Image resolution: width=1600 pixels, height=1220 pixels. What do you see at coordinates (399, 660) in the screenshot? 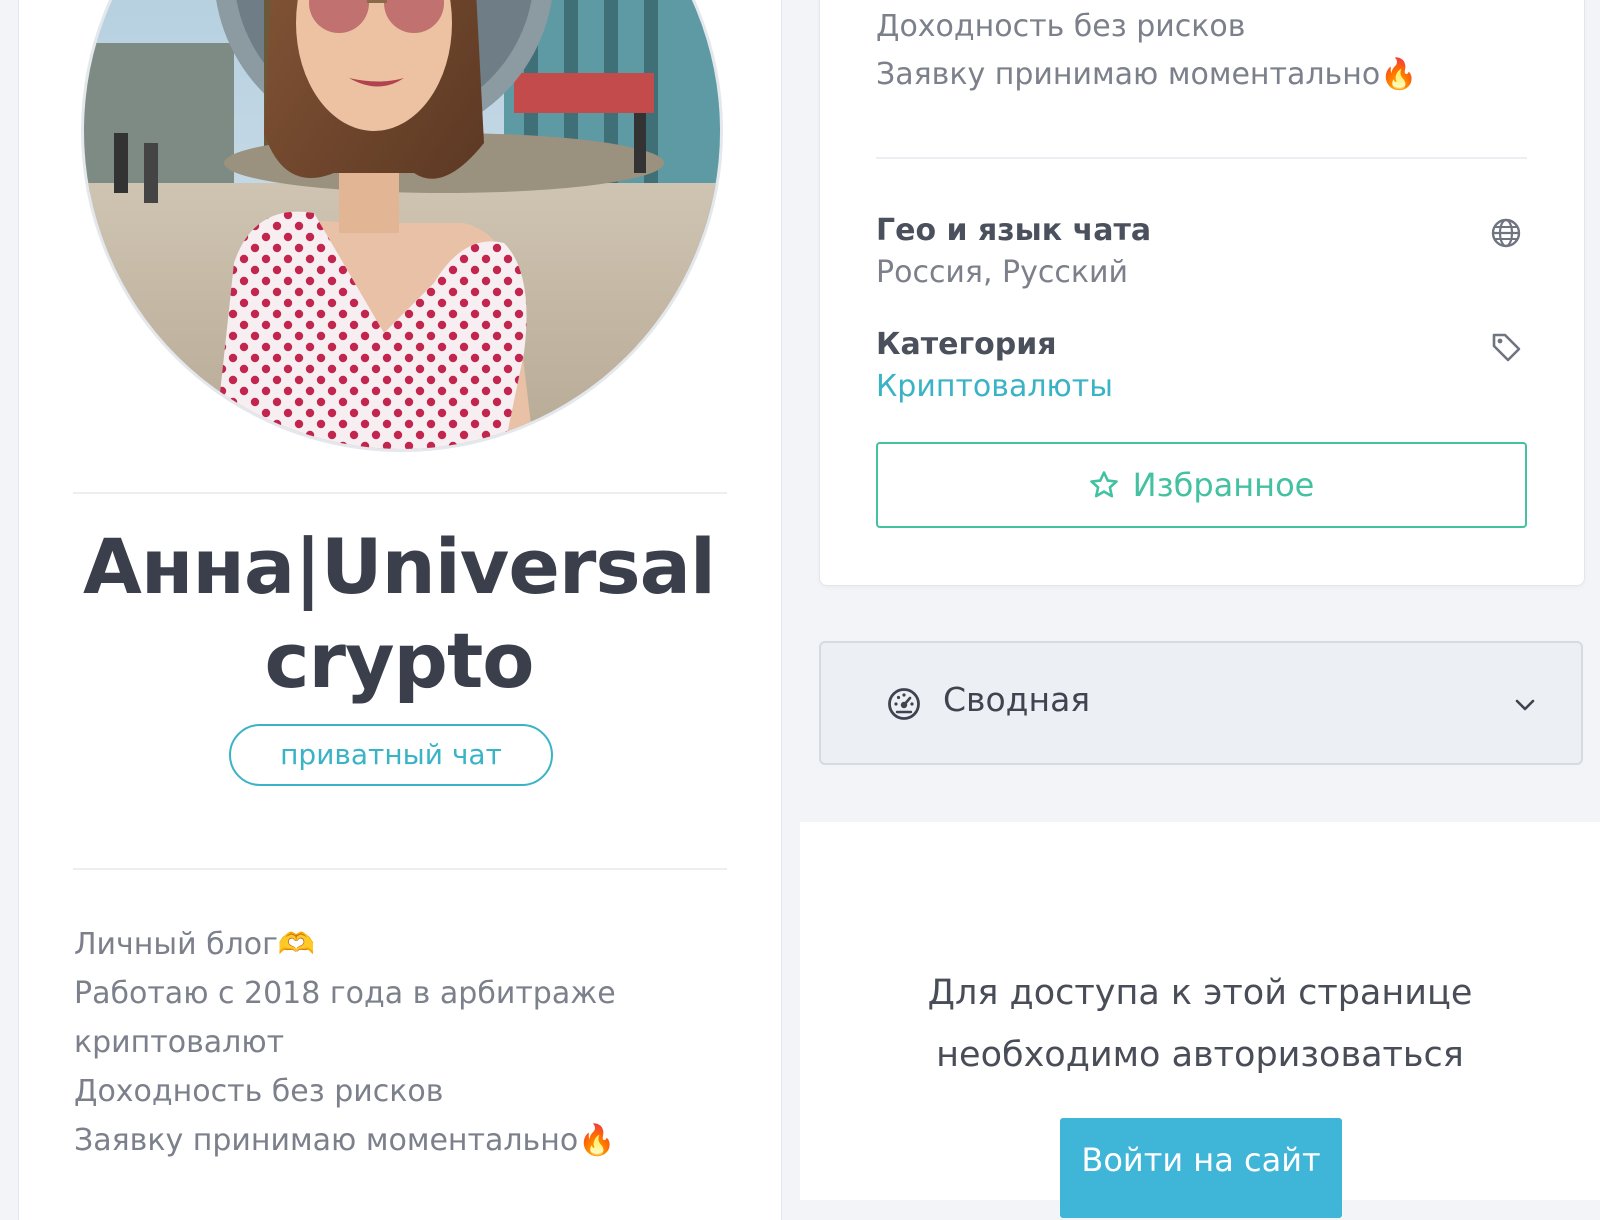
I see `profile-name-line2: crypto` at bounding box center [399, 660].